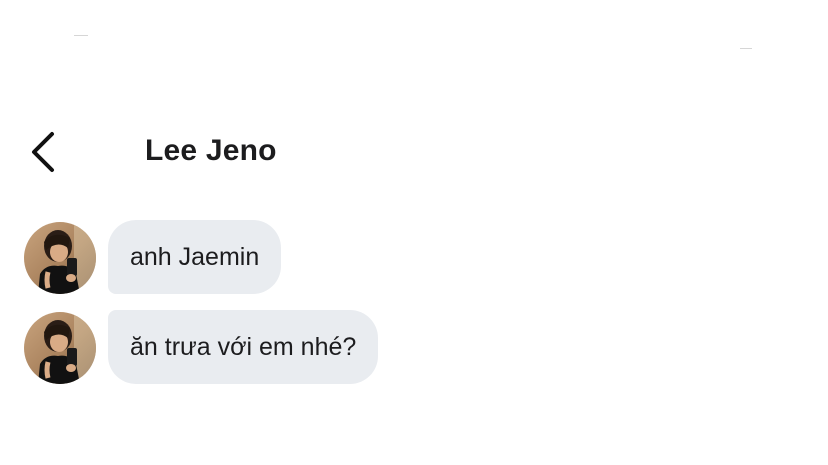  What do you see at coordinates (211, 151) in the screenshot?
I see `contact-name: Lee Jeno` at bounding box center [211, 151].